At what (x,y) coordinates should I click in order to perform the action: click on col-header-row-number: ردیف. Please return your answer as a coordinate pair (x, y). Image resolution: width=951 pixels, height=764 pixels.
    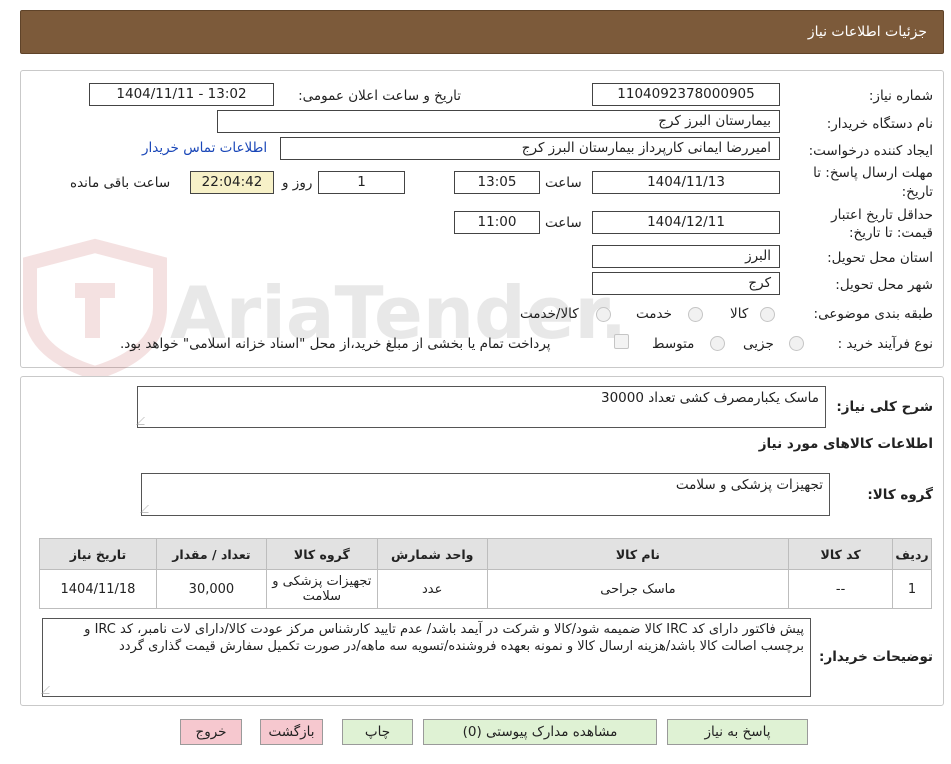
    Looking at the image, I should click on (912, 554).